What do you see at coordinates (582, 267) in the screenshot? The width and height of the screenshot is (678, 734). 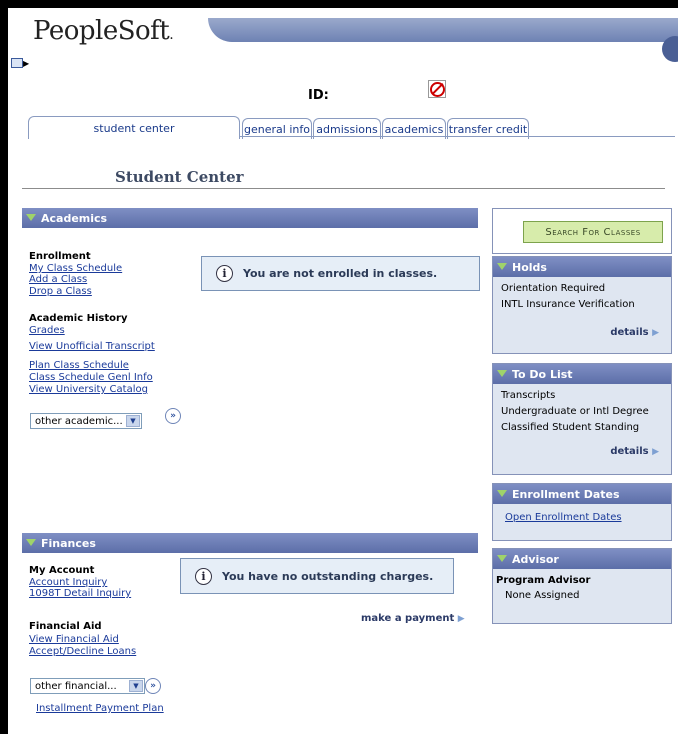 I see `holds-header: Holds` at bounding box center [582, 267].